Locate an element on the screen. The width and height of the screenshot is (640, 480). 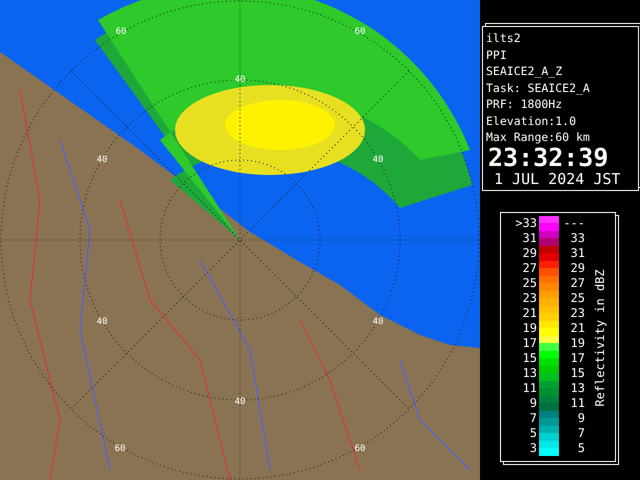
legend-label: 33 is located at coordinates (577, 238).